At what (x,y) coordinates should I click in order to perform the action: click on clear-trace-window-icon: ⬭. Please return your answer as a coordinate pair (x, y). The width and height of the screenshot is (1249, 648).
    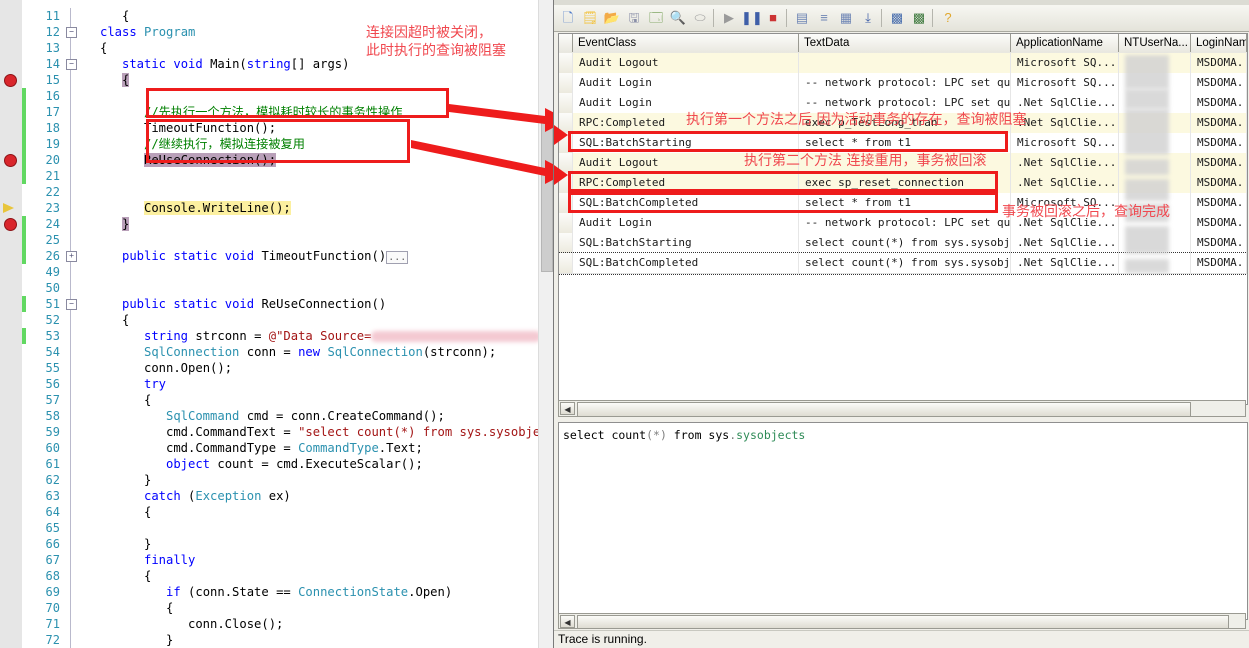
    Looking at the image, I should click on (700, 18).